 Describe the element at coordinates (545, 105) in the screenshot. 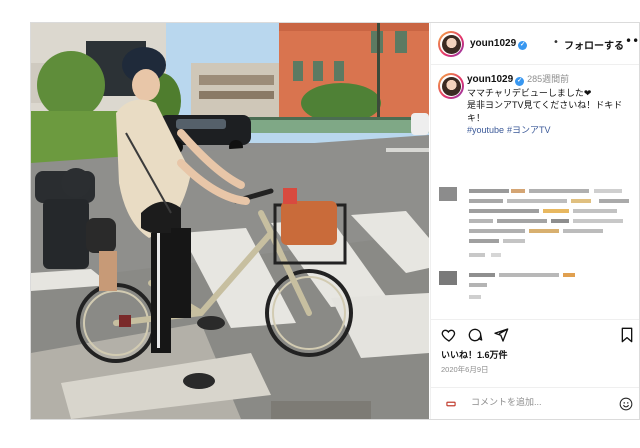

I see `caption-line-2: 是非ヨンアTV見てくださいね！ドキド` at that location.